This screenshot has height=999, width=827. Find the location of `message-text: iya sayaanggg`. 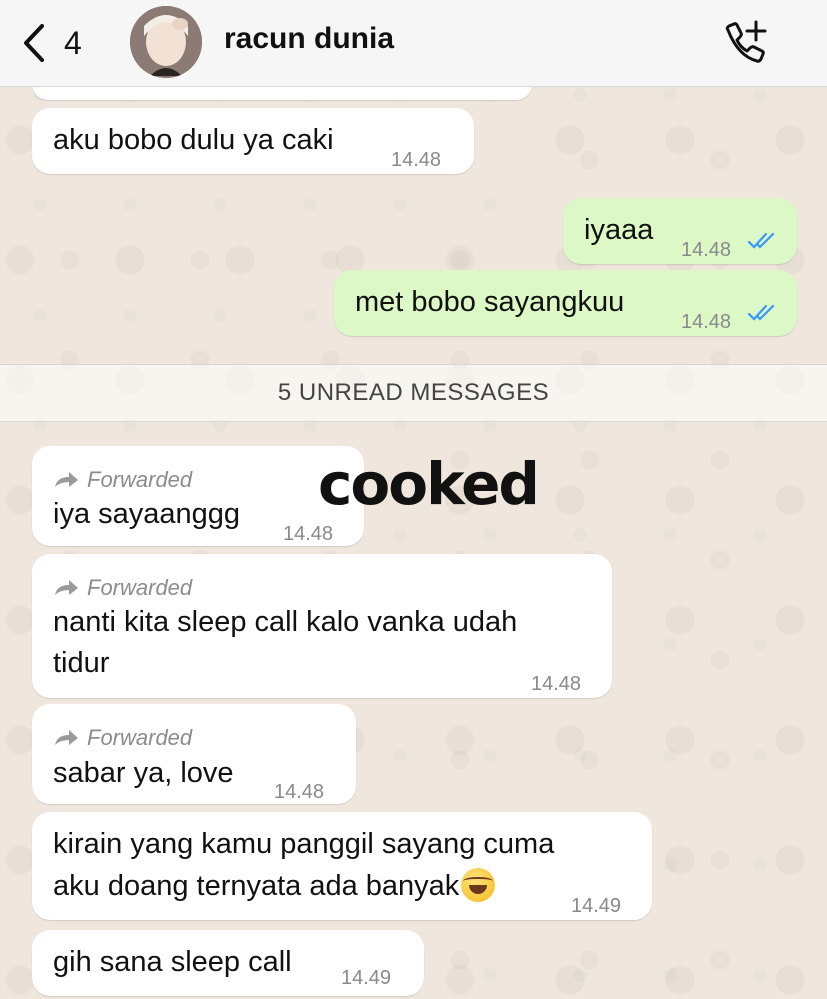

message-text: iya sayaanggg is located at coordinates (147, 514).